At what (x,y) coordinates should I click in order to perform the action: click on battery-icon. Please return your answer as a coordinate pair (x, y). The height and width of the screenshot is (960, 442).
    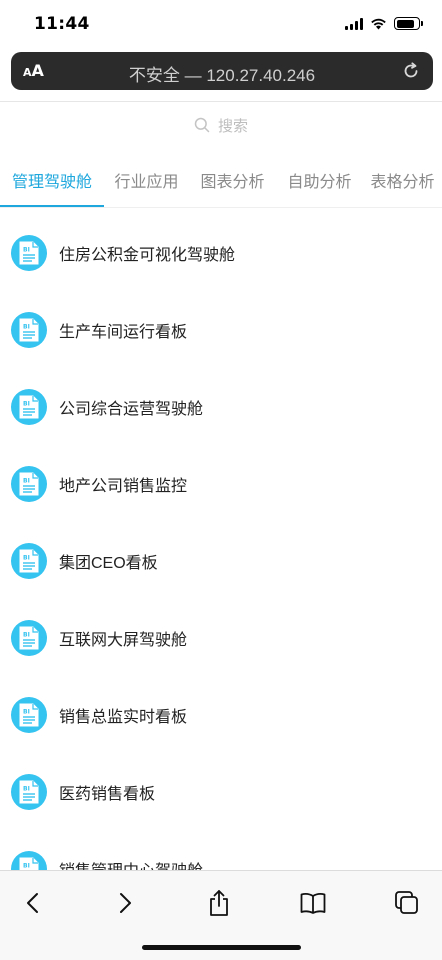
    Looking at the image, I should click on (408, 23).